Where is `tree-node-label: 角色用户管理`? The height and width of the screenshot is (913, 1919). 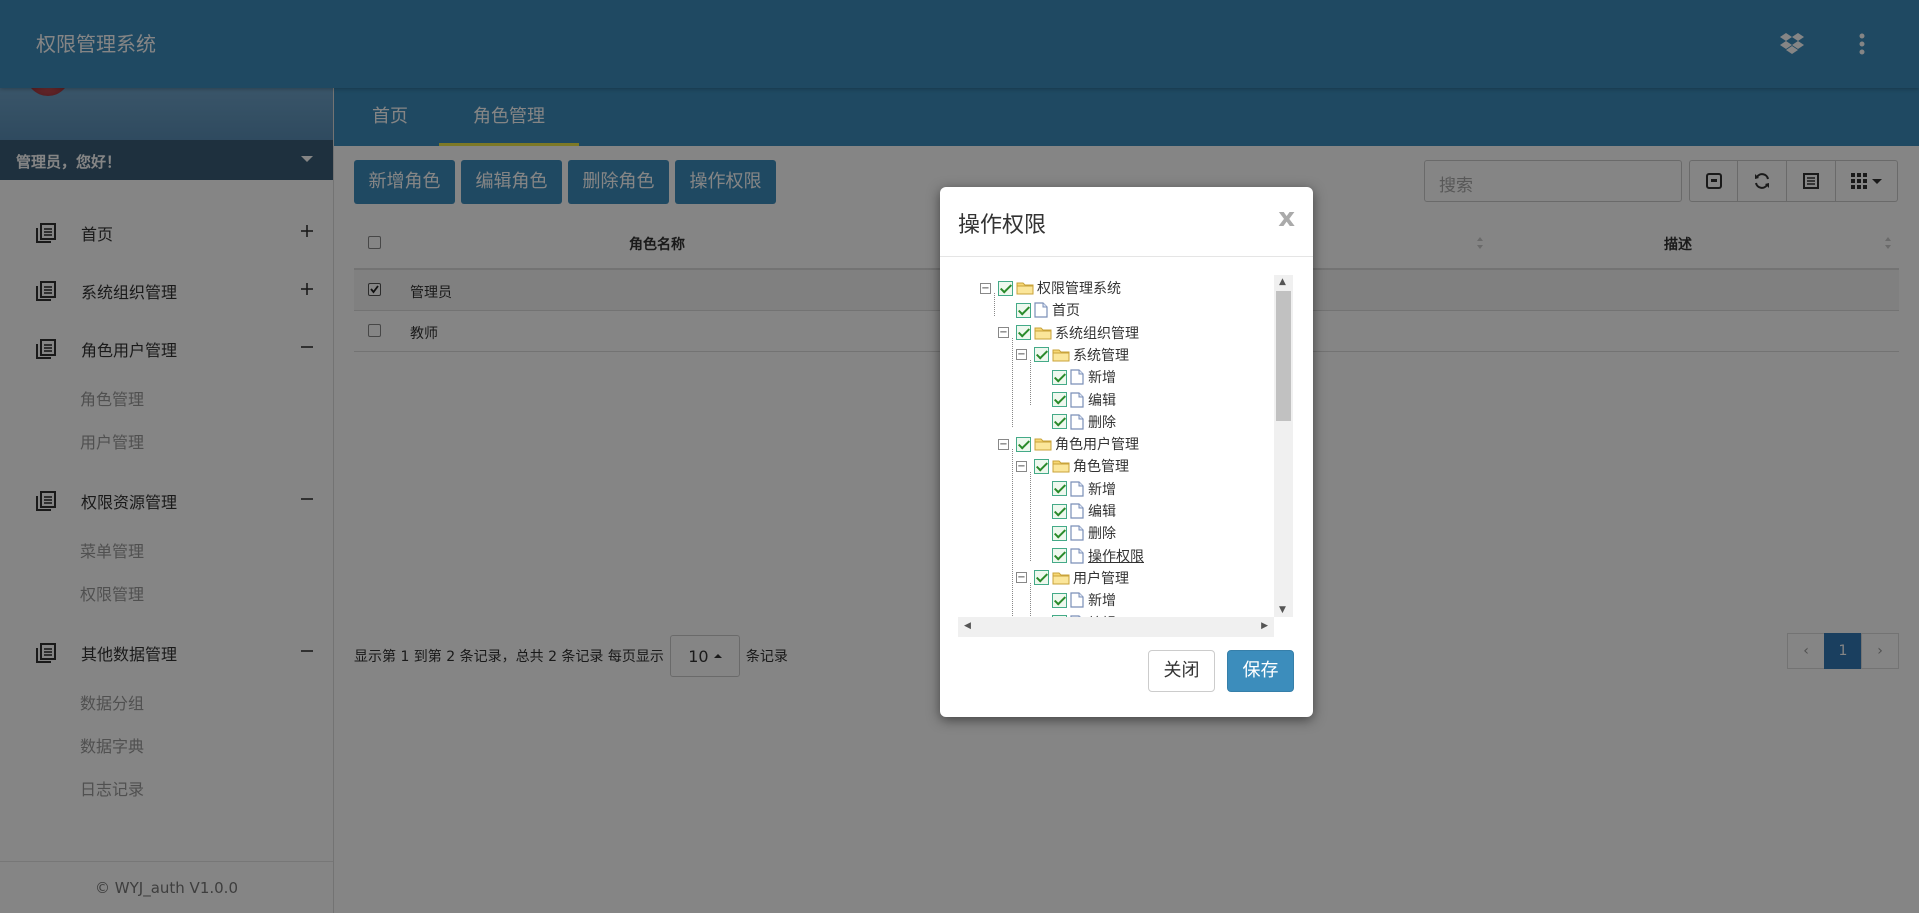 tree-node-label: 角色用户管理 is located at coordinates (1097, 444).